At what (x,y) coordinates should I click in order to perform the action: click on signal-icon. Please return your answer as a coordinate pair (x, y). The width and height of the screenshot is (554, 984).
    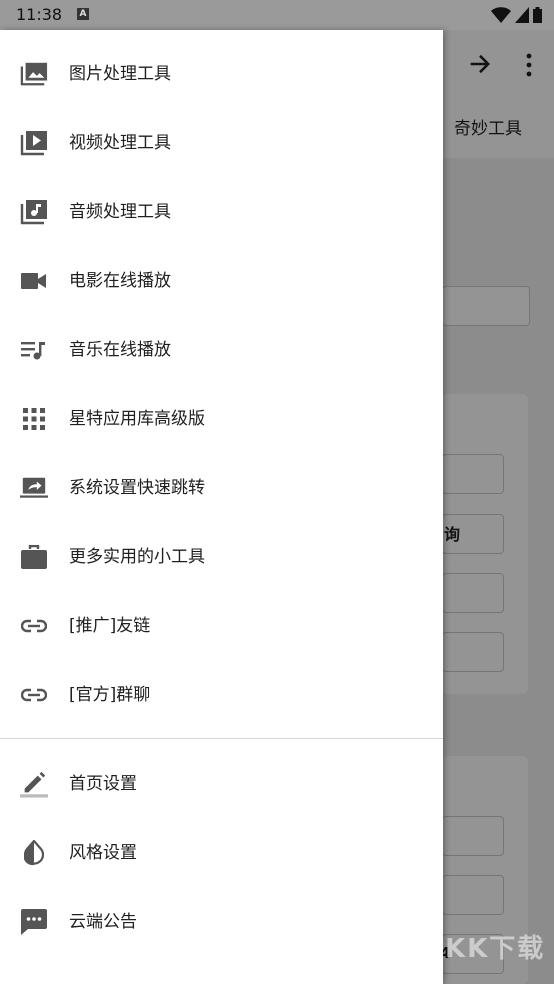
    Looking at the image, I should click on (522, 15).